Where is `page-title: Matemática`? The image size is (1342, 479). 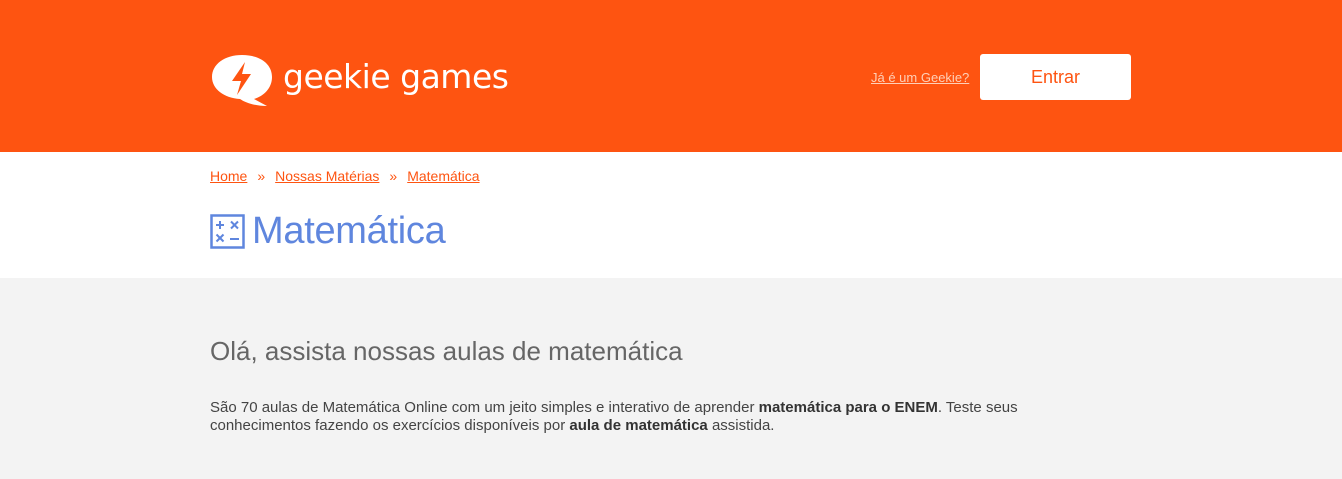 page-title: Matemática is located at coordinates (328, 231).